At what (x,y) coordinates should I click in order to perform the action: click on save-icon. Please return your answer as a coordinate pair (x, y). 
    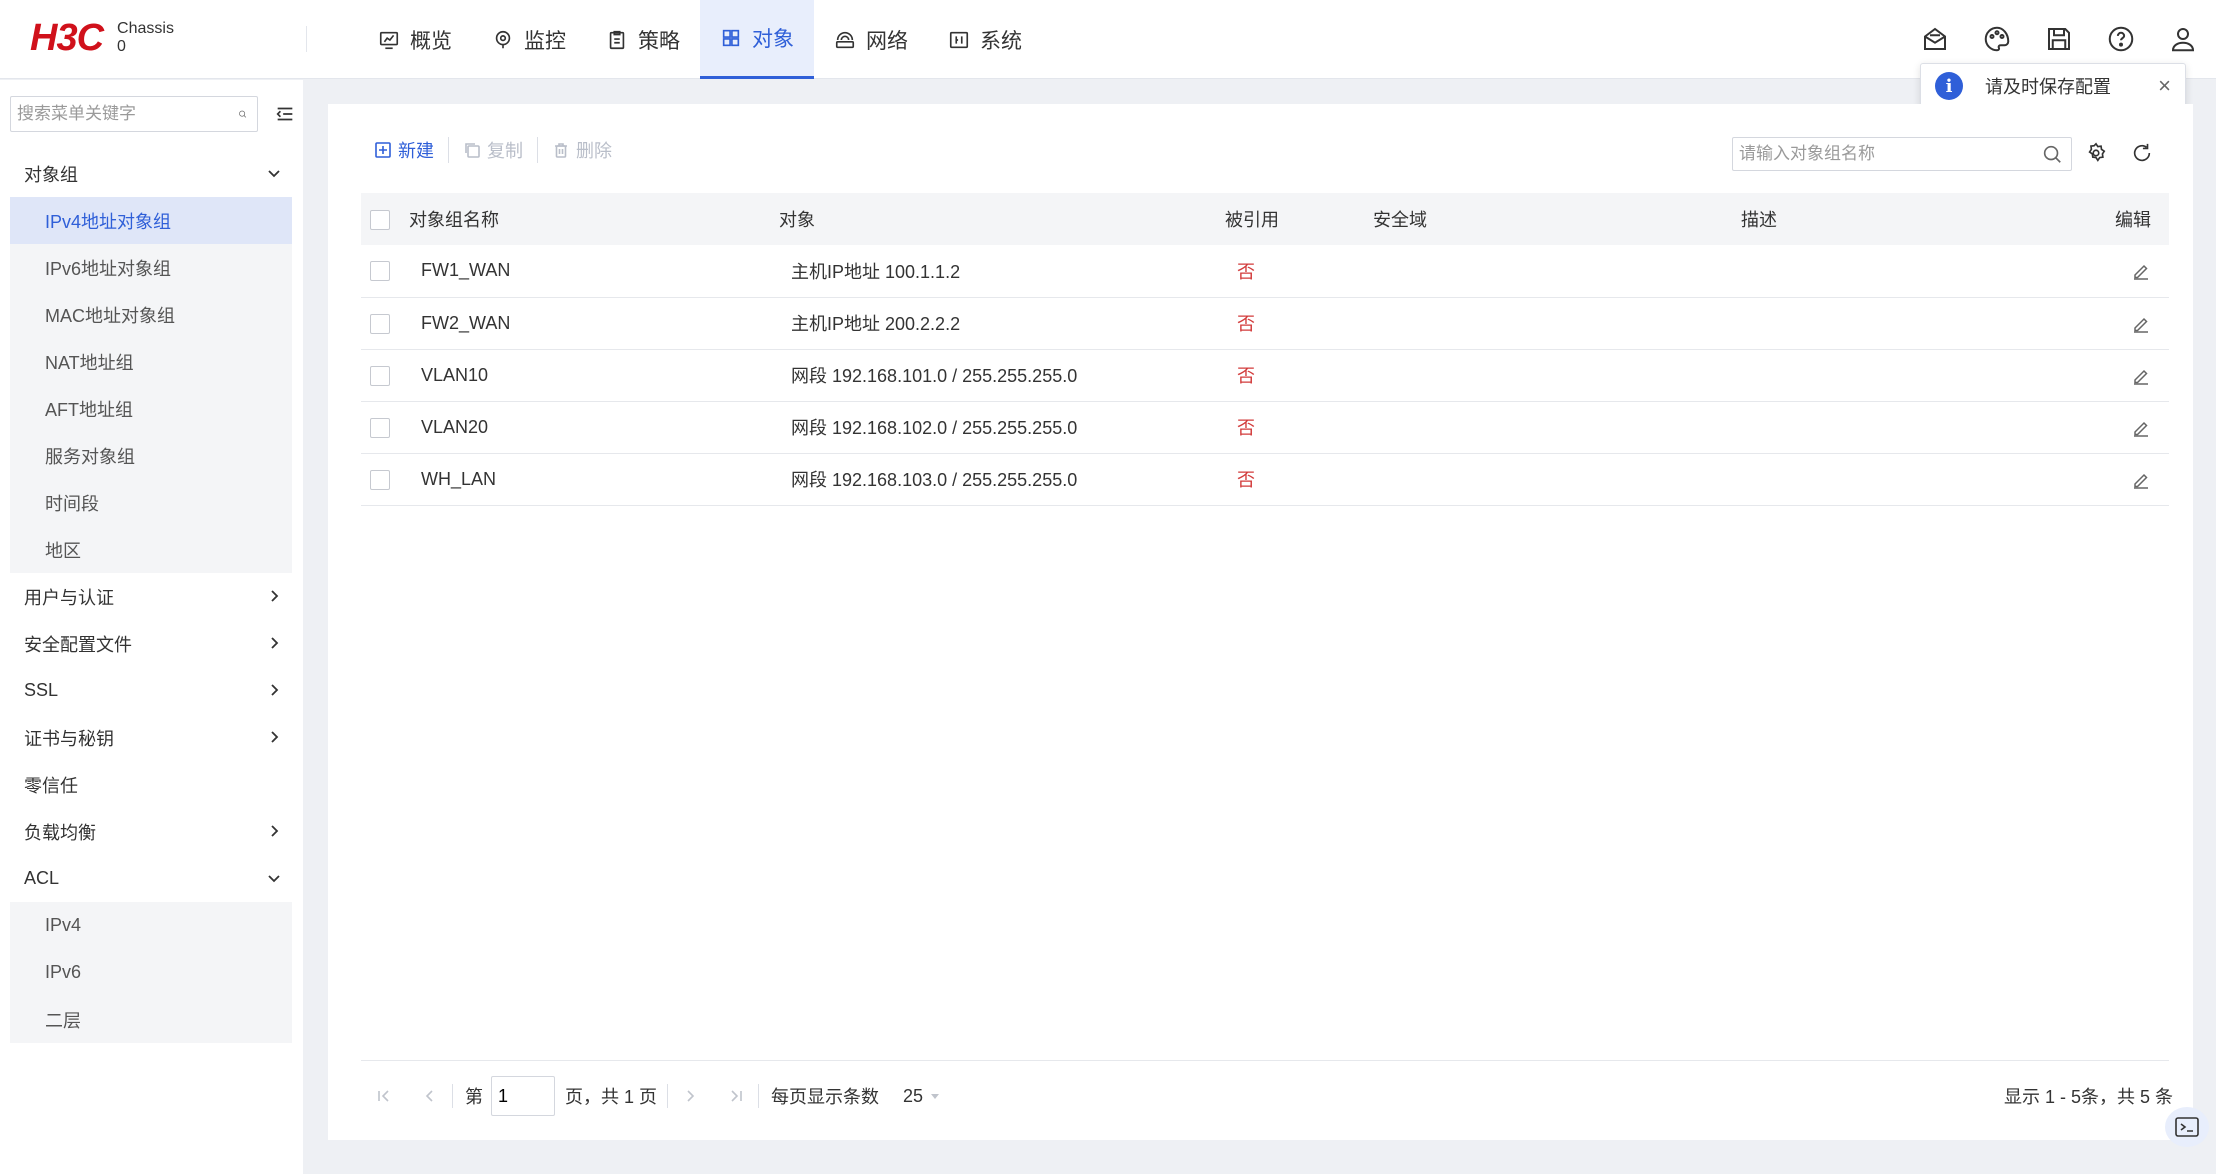
    Looking at the image, I should click on (2059, 39).